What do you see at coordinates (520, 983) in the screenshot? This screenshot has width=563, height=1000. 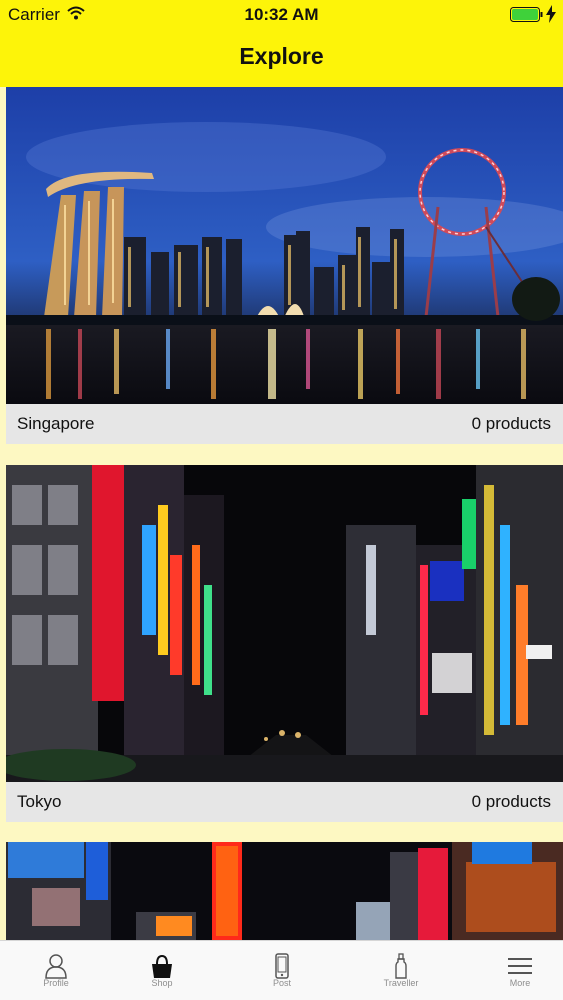 I see `tab-label: More` at bounding box center [520, 983].